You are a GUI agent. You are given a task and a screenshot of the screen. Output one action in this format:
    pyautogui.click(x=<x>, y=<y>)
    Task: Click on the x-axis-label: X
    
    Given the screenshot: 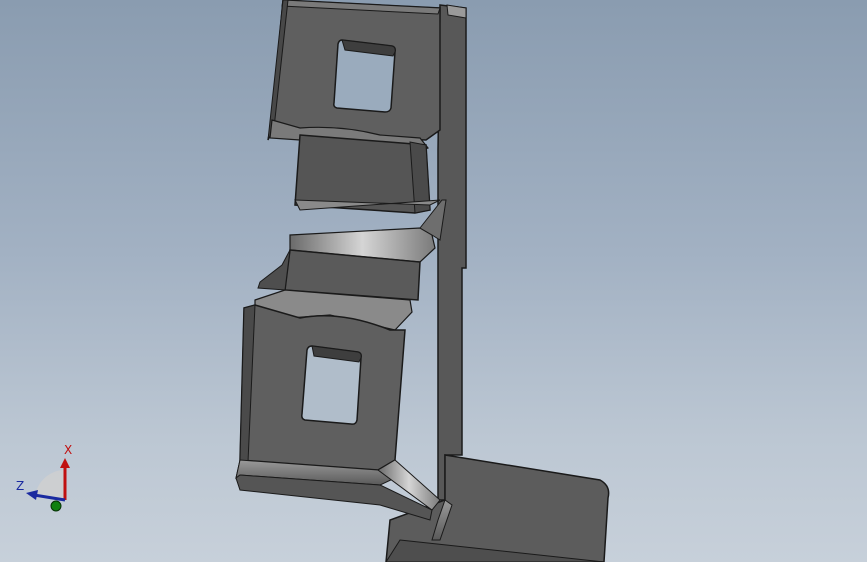 What is the action you would take?
    pyautogui.click(x=68, y=450)
    